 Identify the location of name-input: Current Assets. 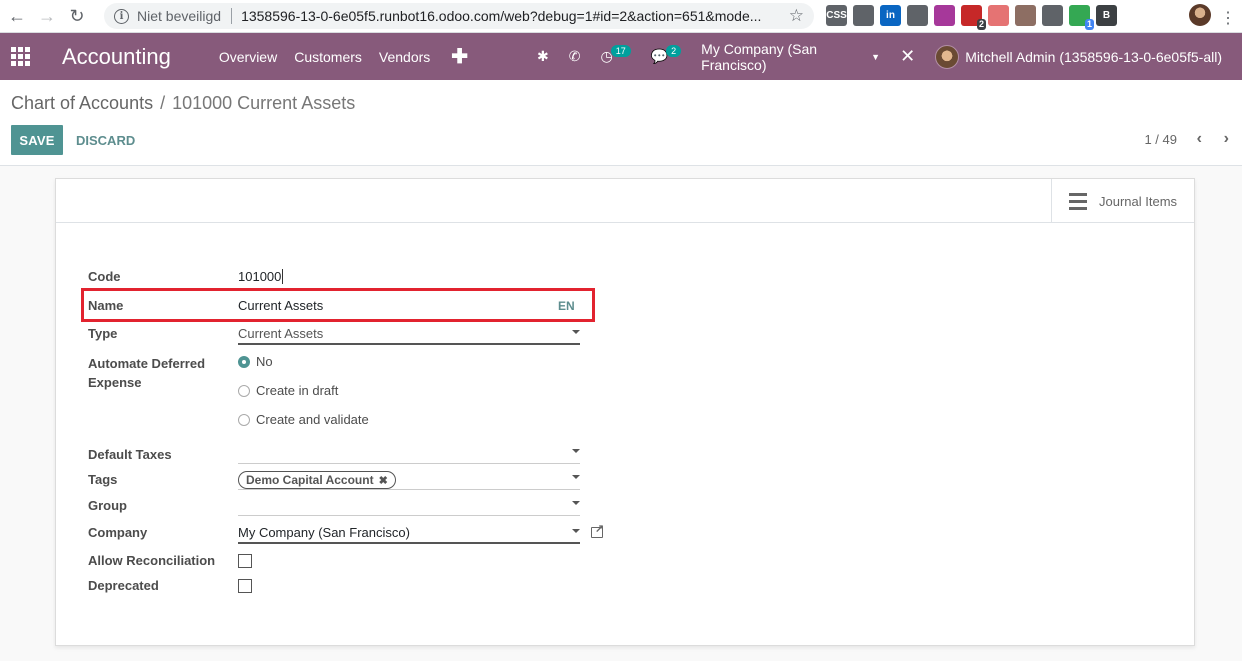
(280, 305).